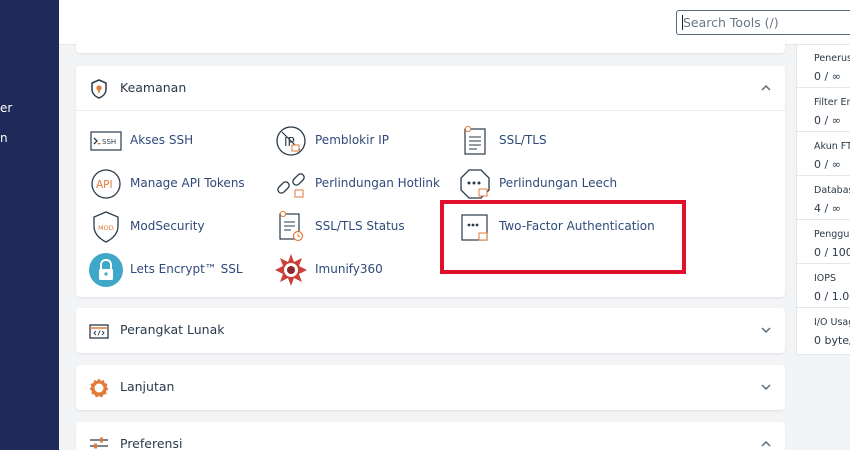 Image resolution: width=850 pixels, height=450 pixels. What do you see at coordinates (106, 270) in the screenshot?
I see `lets-encrypt-lock-icon` at bounding box center [106, 270].